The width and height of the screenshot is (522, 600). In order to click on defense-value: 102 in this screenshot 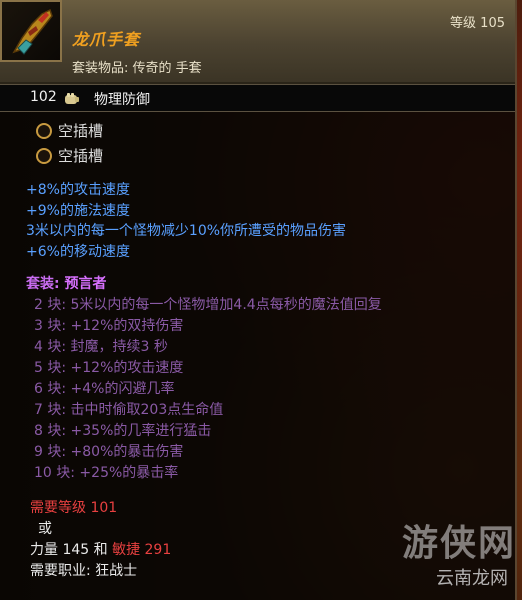, I will do `click(43, 97)`.